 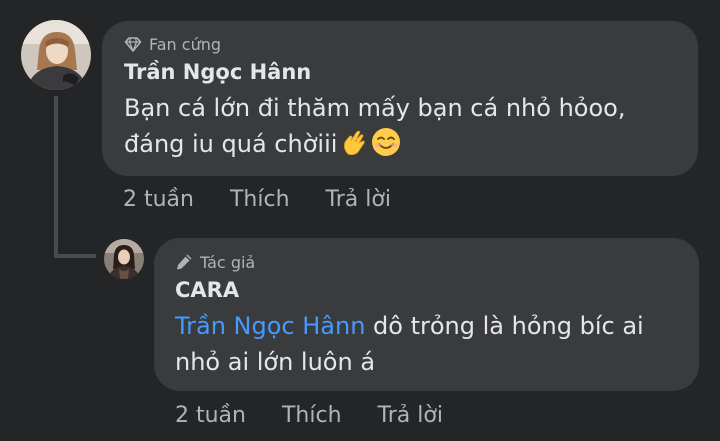 I want to click on mention-link: Trần Ngọc Hânn, so click(x=270, y=326).